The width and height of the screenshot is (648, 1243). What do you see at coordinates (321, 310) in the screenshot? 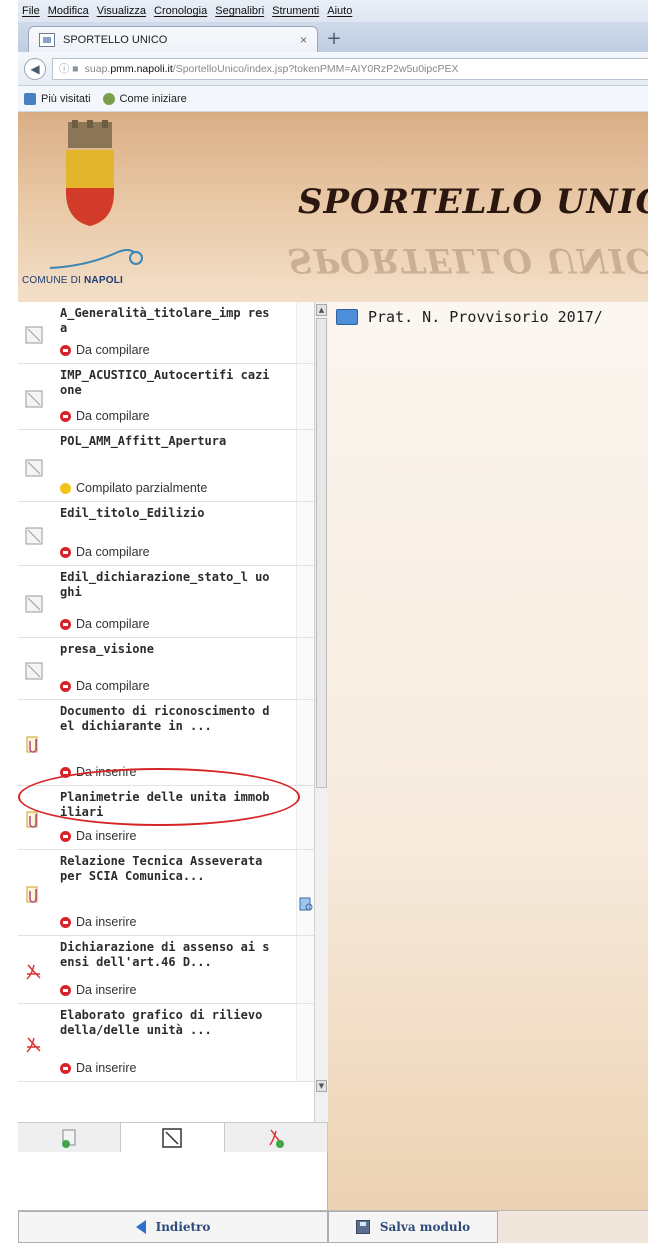
I see `scroll-up-icon: ▲` at bounding box center [321, 310].